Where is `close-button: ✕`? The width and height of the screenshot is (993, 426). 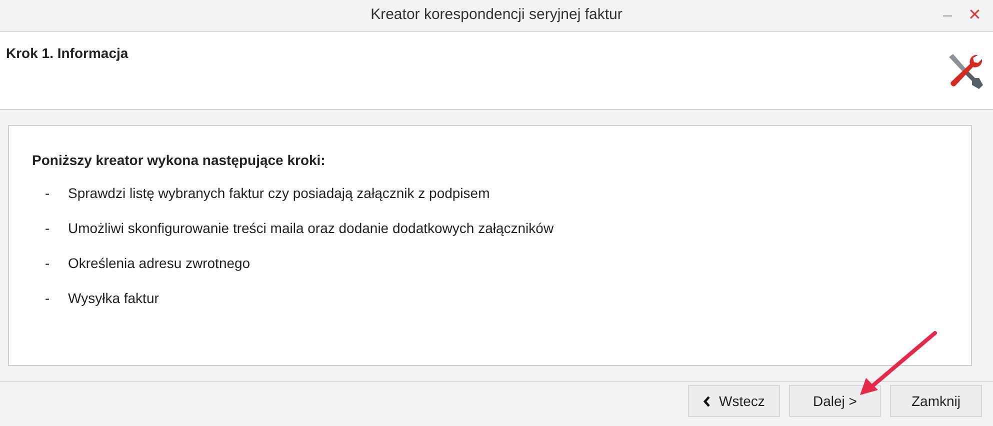 close-button: ✕ is located at coordinates (974, 16).